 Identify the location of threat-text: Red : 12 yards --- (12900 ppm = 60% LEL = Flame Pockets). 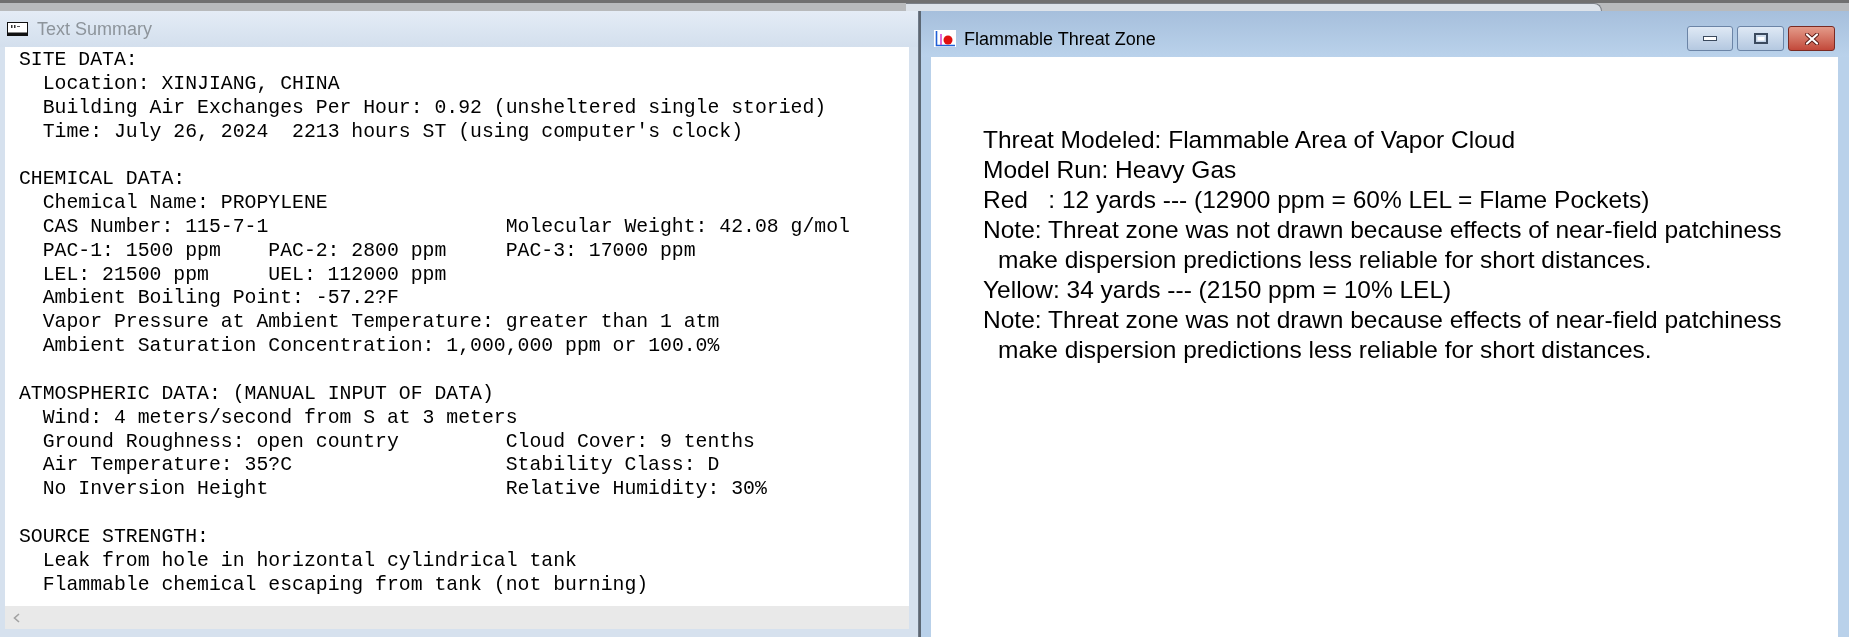
(1316, 200).